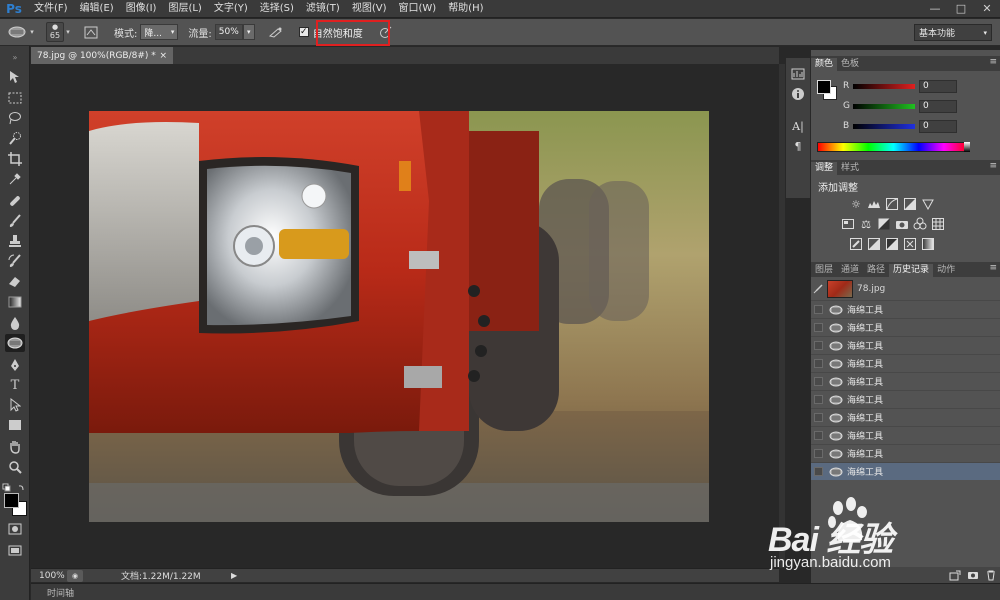 The width and height of the screenshot is (1000, 600). What do you see at coordinates (798, 94) in the screenshot?
I see `info-panel-icon` at bounding box center [798, 94].